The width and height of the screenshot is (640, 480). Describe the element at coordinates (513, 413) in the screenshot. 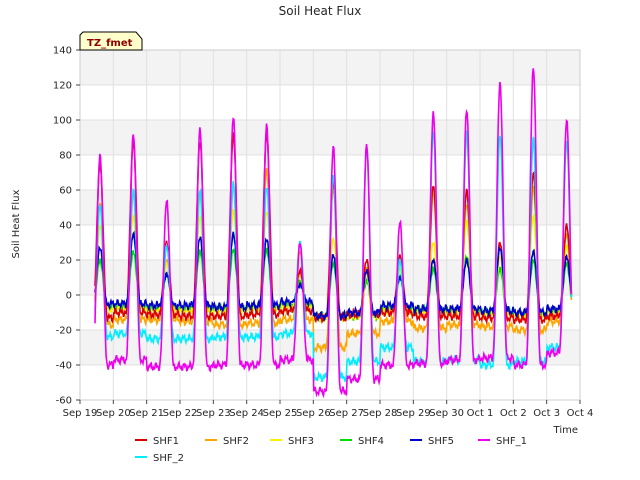

I see `x-tick-label: Oct 2` at that location.